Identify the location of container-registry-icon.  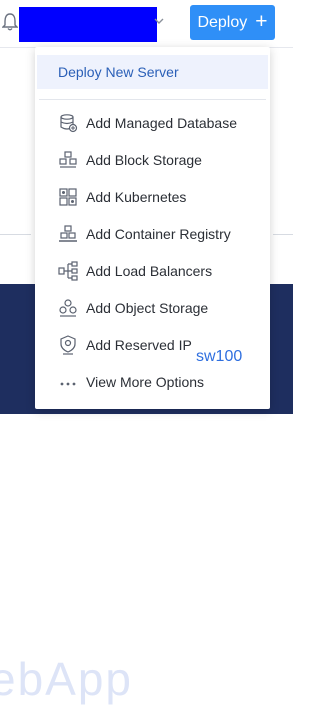
(68, 233).